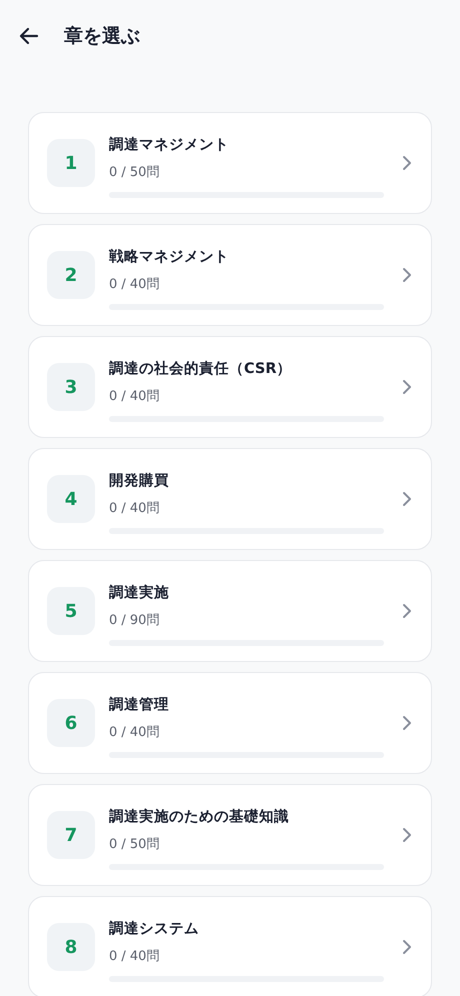 The image size is (460, 996). What do you see at coordinates (230, 387) in the screenshot?
I see `chapter-card: 3 調達の社会的責任（CSR） 0 / 40問` at bounding box center [230, 387].